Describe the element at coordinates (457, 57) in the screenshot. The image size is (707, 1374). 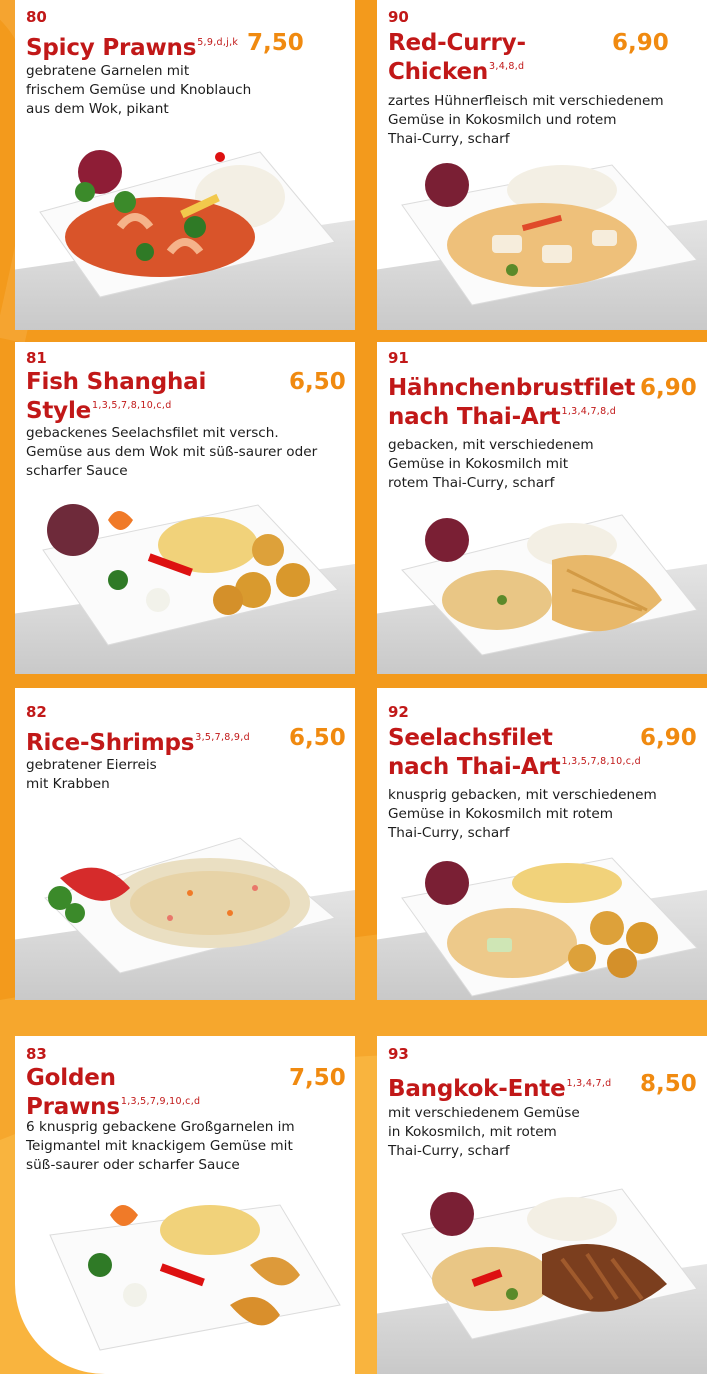
I see `item-title: Red-Curry- Chicken3,4,8,d` at that location.